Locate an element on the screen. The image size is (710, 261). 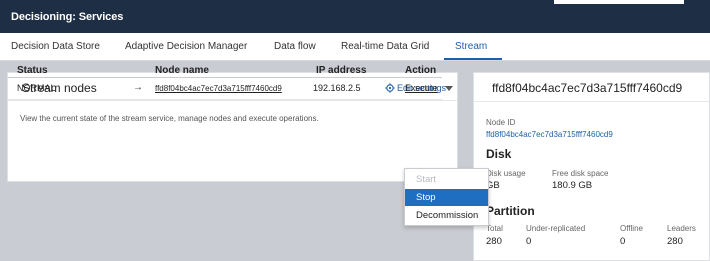
table-header-divider is located at coordinates (225, 77).